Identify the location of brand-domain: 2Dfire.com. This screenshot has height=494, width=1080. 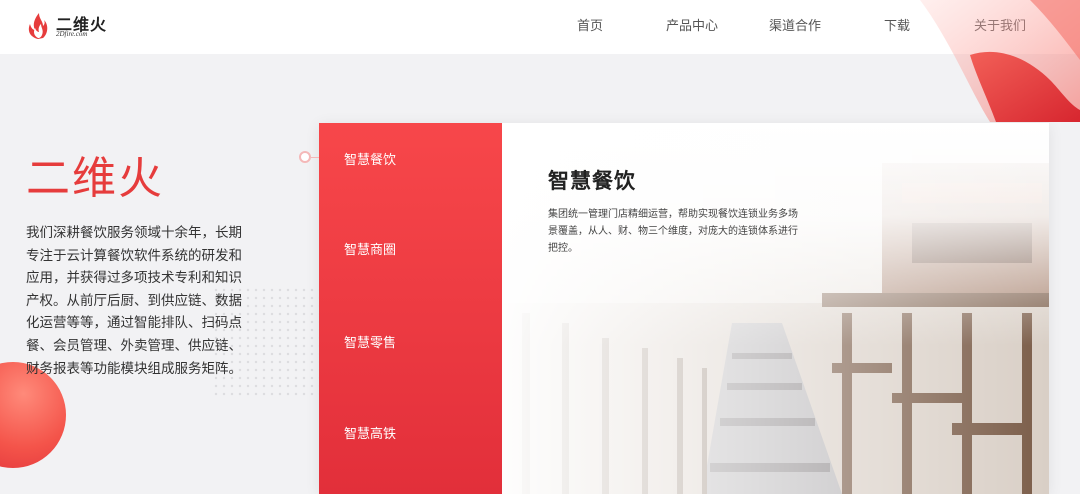
(72, 34).